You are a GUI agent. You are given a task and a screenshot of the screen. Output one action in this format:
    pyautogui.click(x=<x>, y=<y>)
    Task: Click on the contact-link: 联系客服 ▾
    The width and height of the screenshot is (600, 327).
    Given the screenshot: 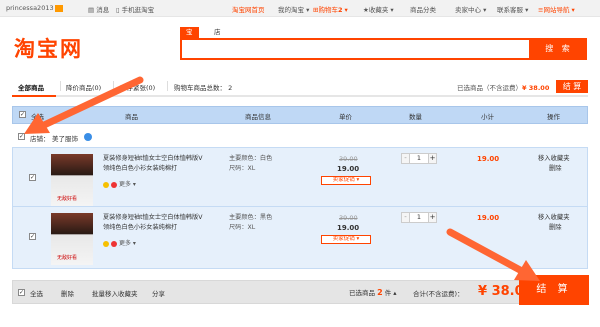 What is the action you would take?
    pyautogui.click(x=512, y=9)
    